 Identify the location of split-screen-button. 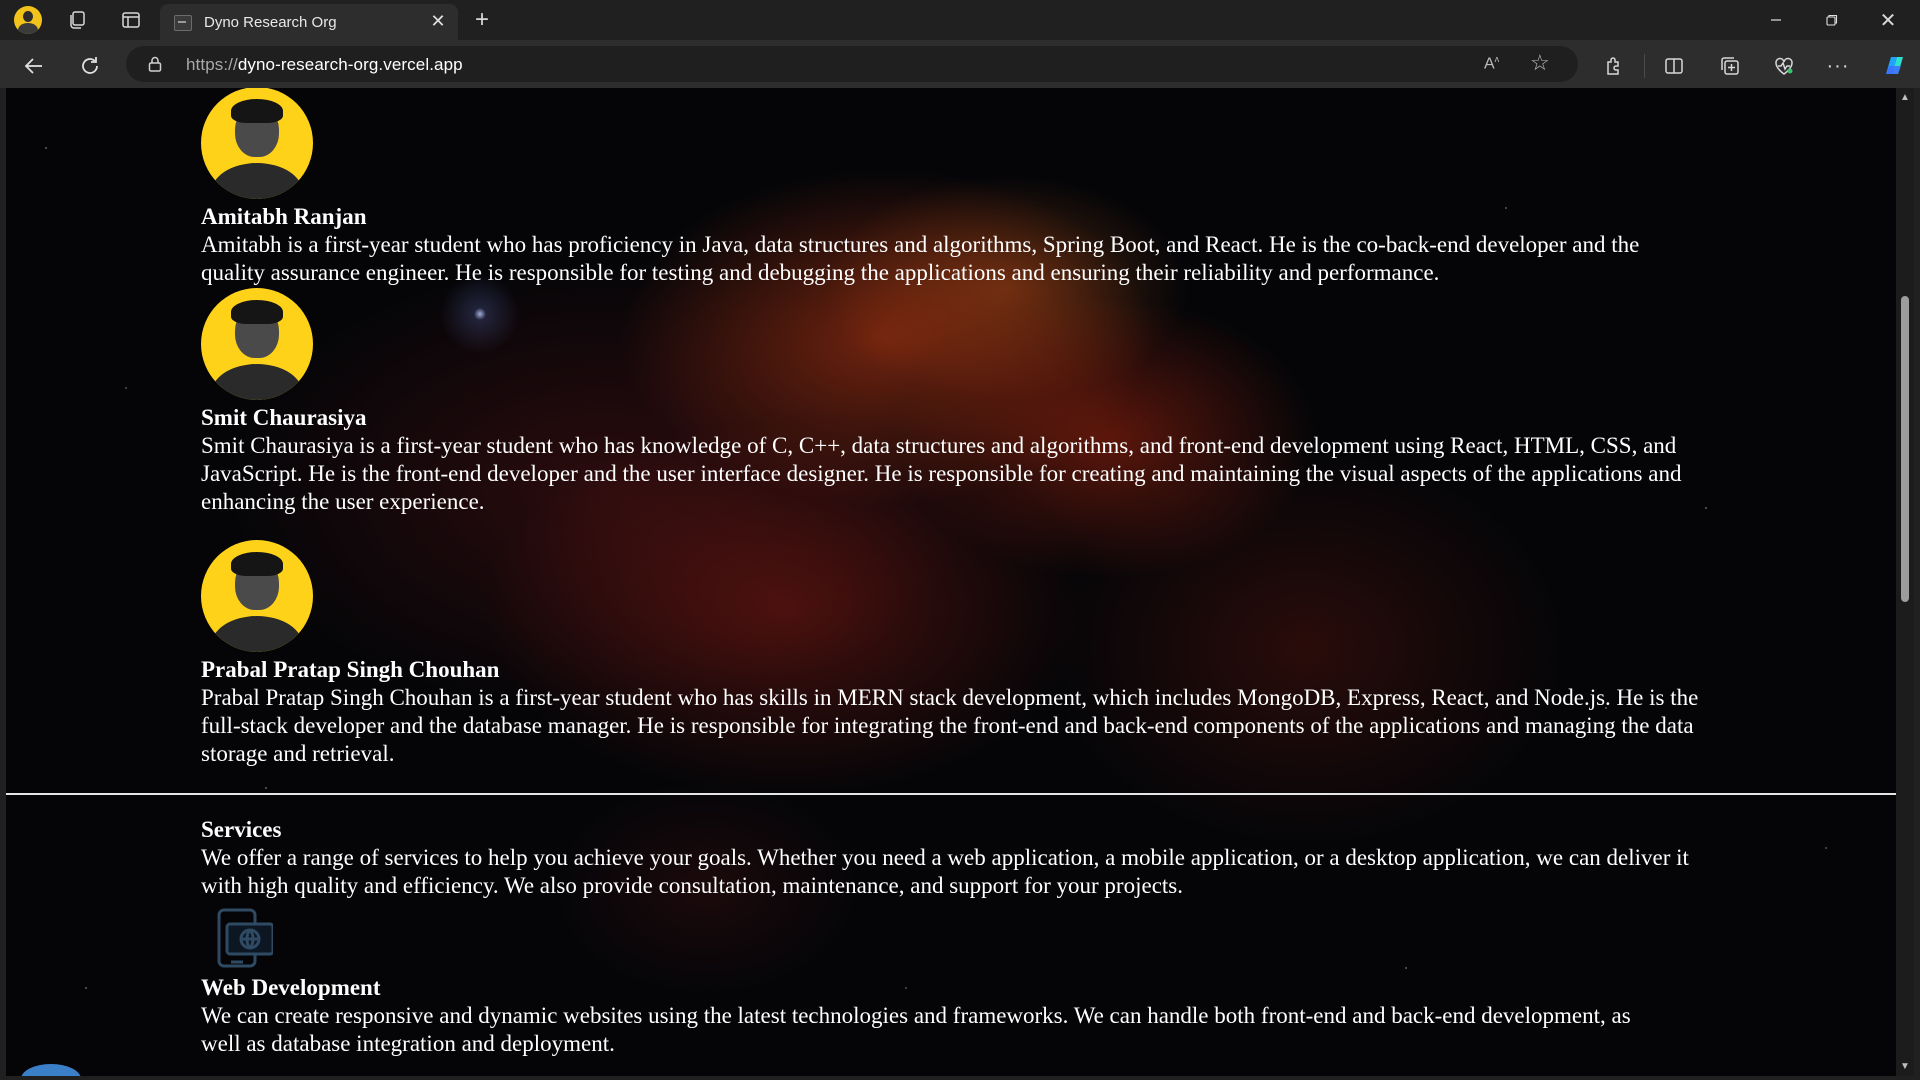
(1674, 66).